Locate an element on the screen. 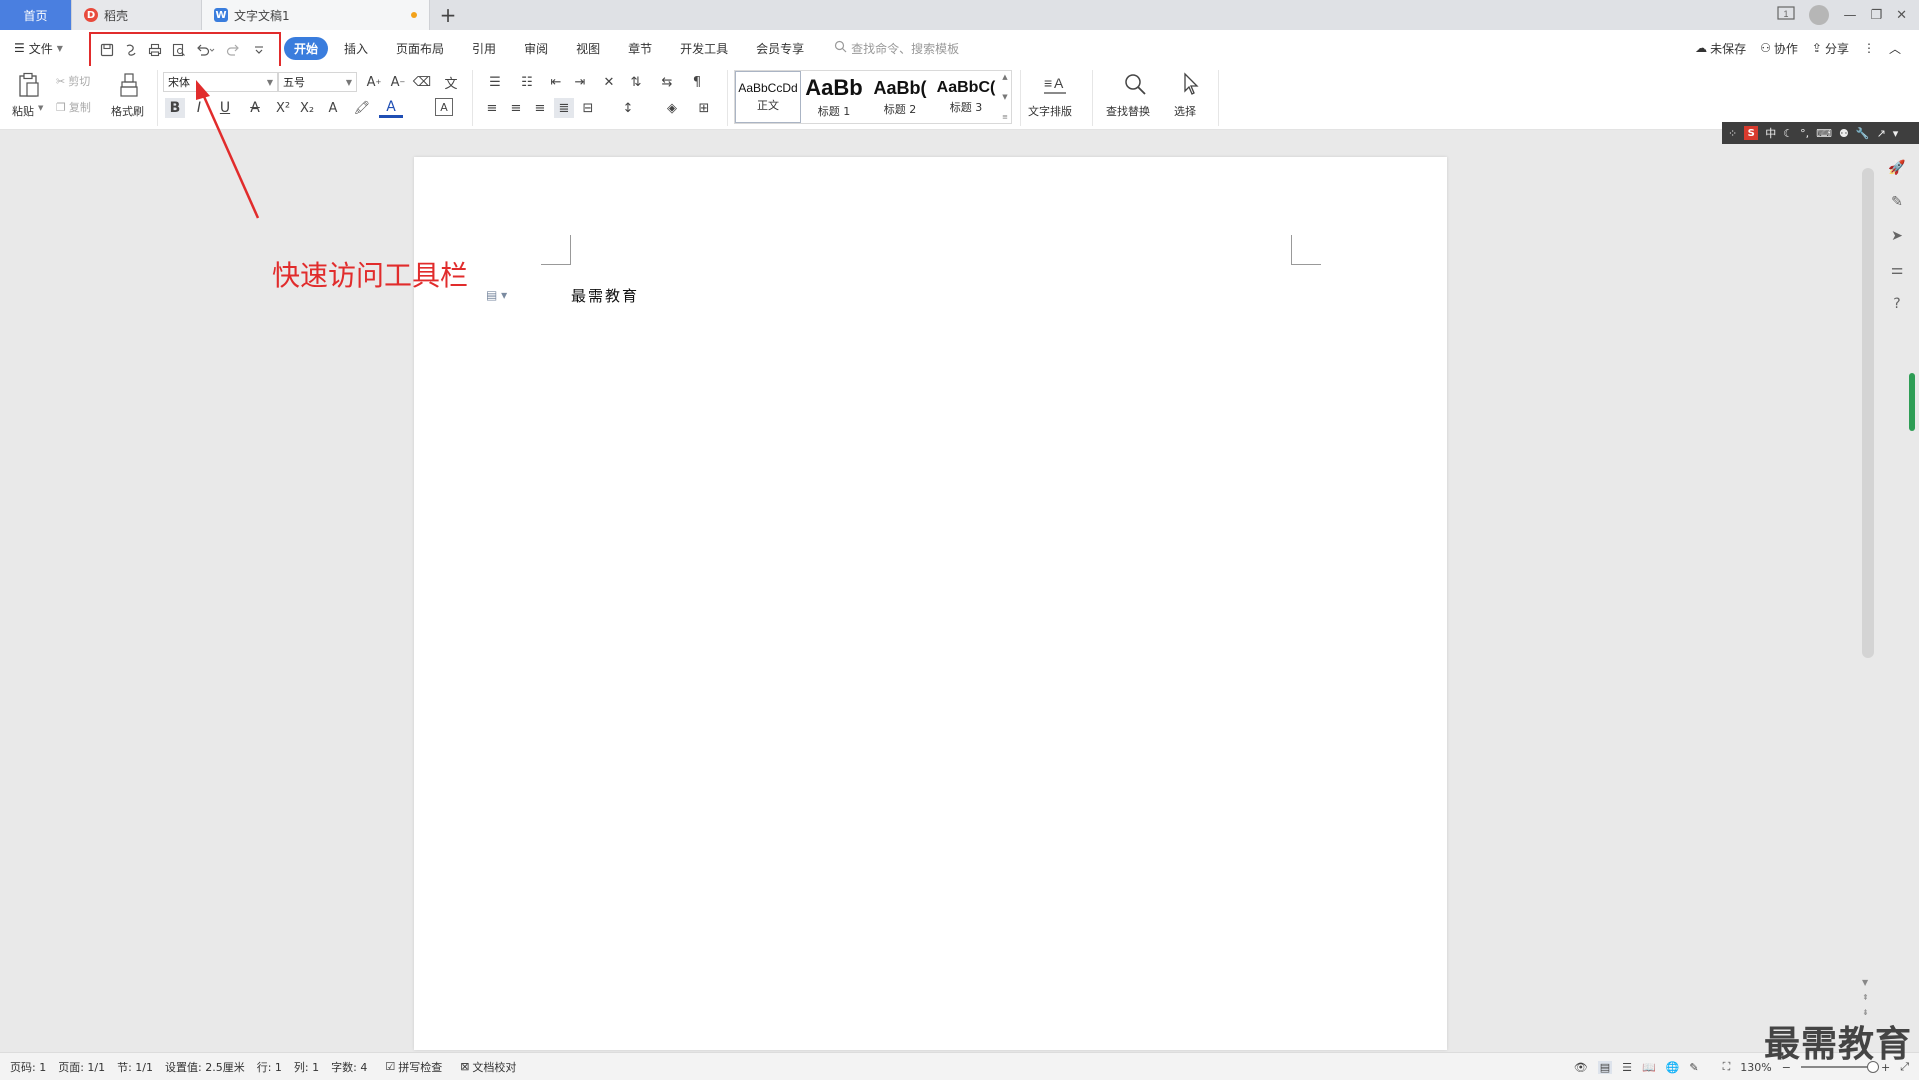  eye-protection-icon: 👁 is located at coordinates (1581, 1067).